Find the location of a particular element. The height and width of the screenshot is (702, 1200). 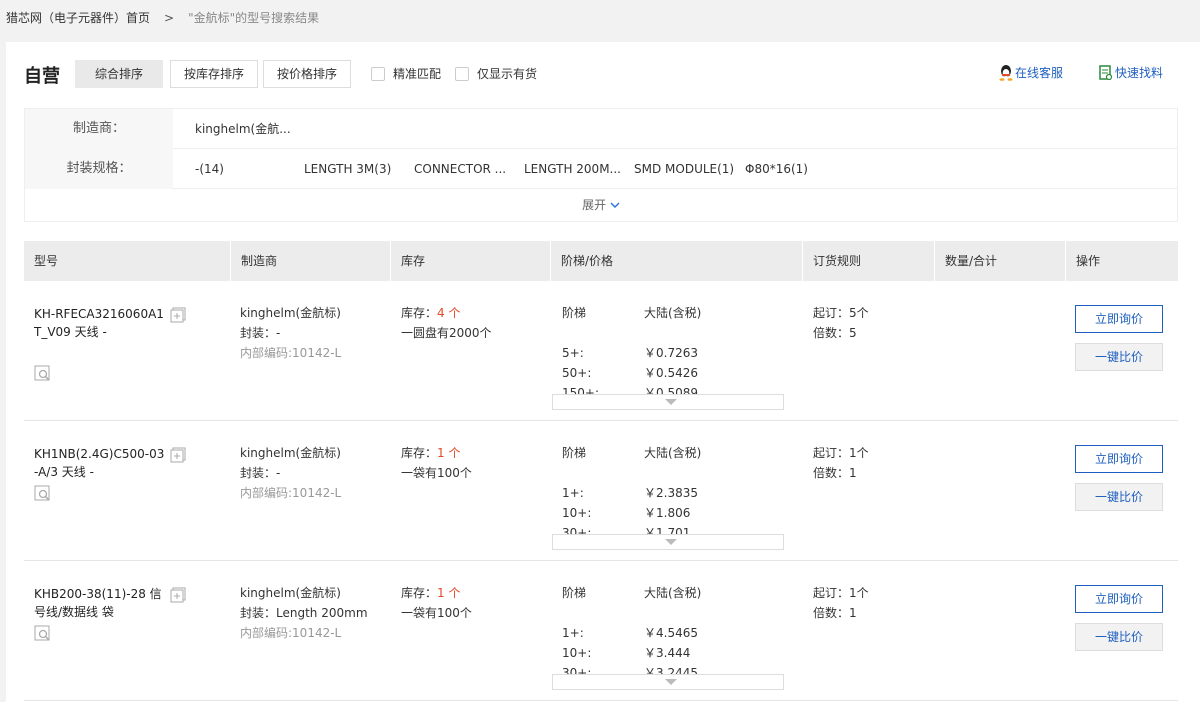

breadcrumb-home-link: 猎芯网（电子元器件）首页 is located at coordinates (78, 18).